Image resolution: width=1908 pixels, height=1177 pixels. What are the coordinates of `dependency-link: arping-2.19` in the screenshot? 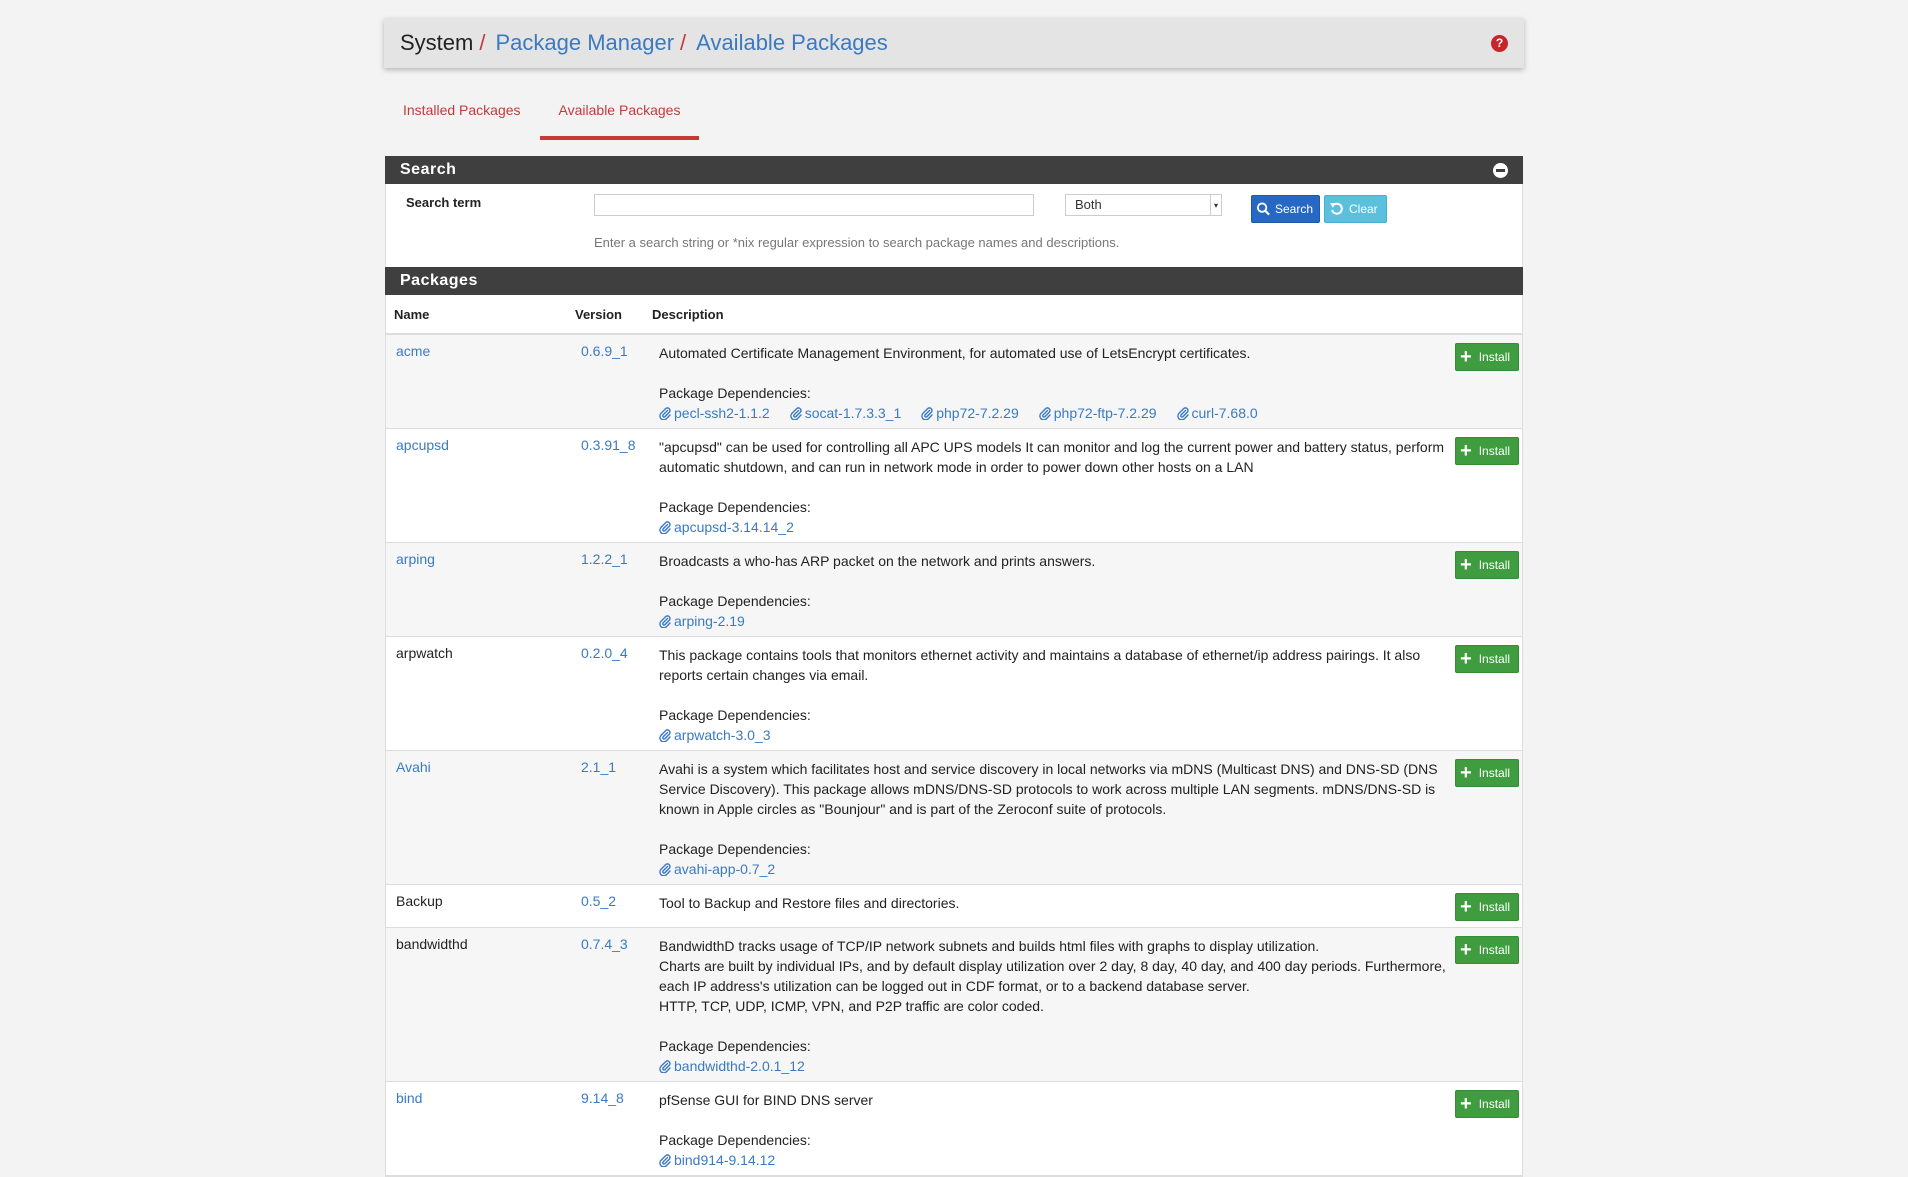 It's located at (702, 621).